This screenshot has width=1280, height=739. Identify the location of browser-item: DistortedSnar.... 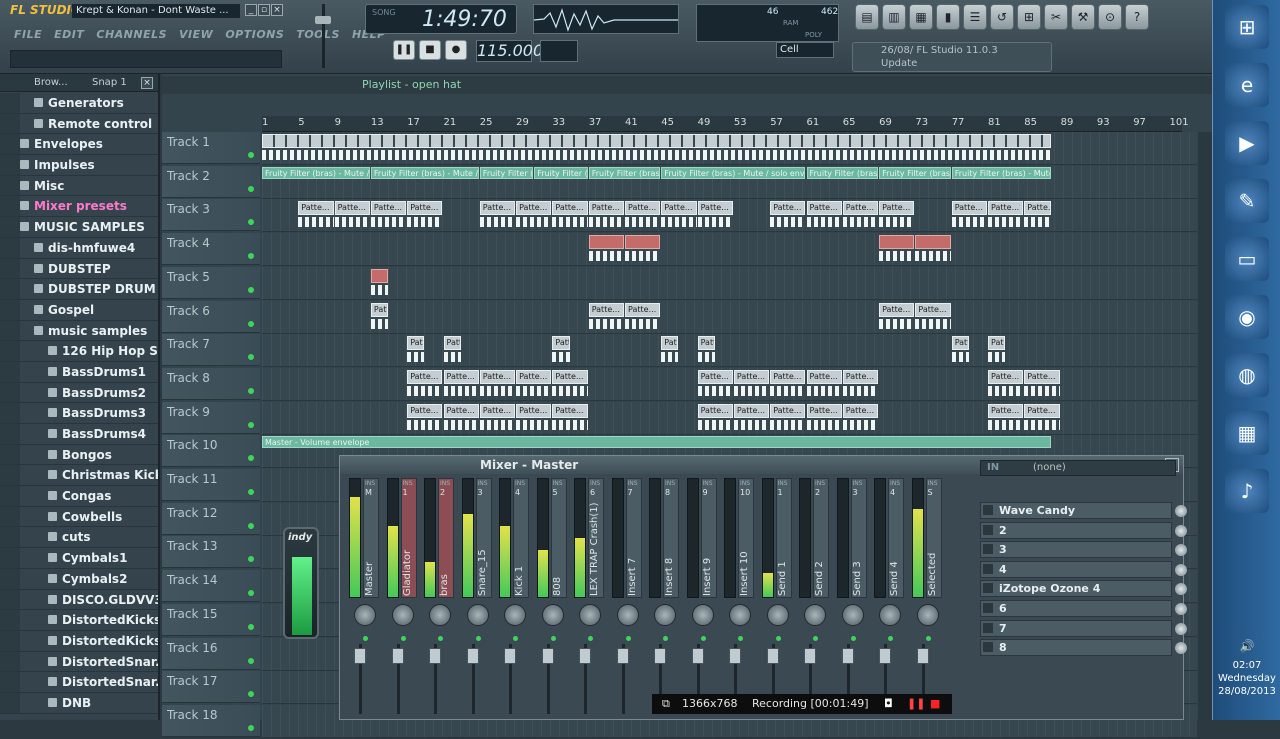
(79, 662).